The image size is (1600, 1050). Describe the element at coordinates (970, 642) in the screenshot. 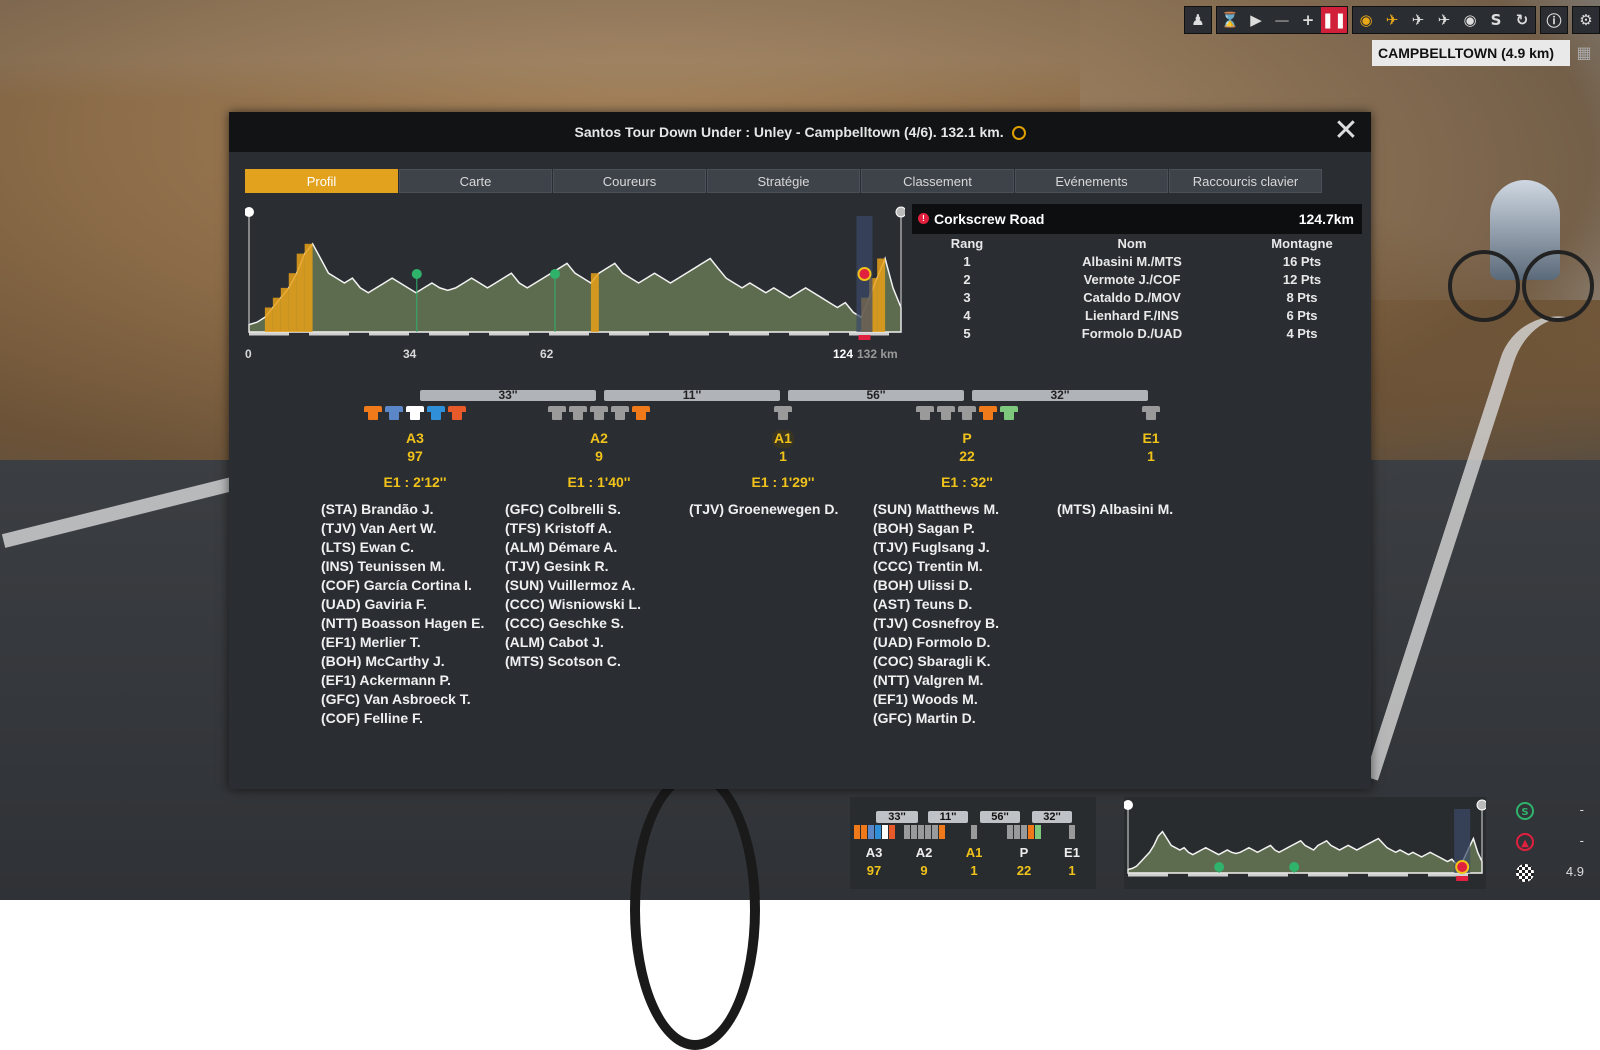

I see `rider-list-item: (UAD) Formolo D.` at that location.